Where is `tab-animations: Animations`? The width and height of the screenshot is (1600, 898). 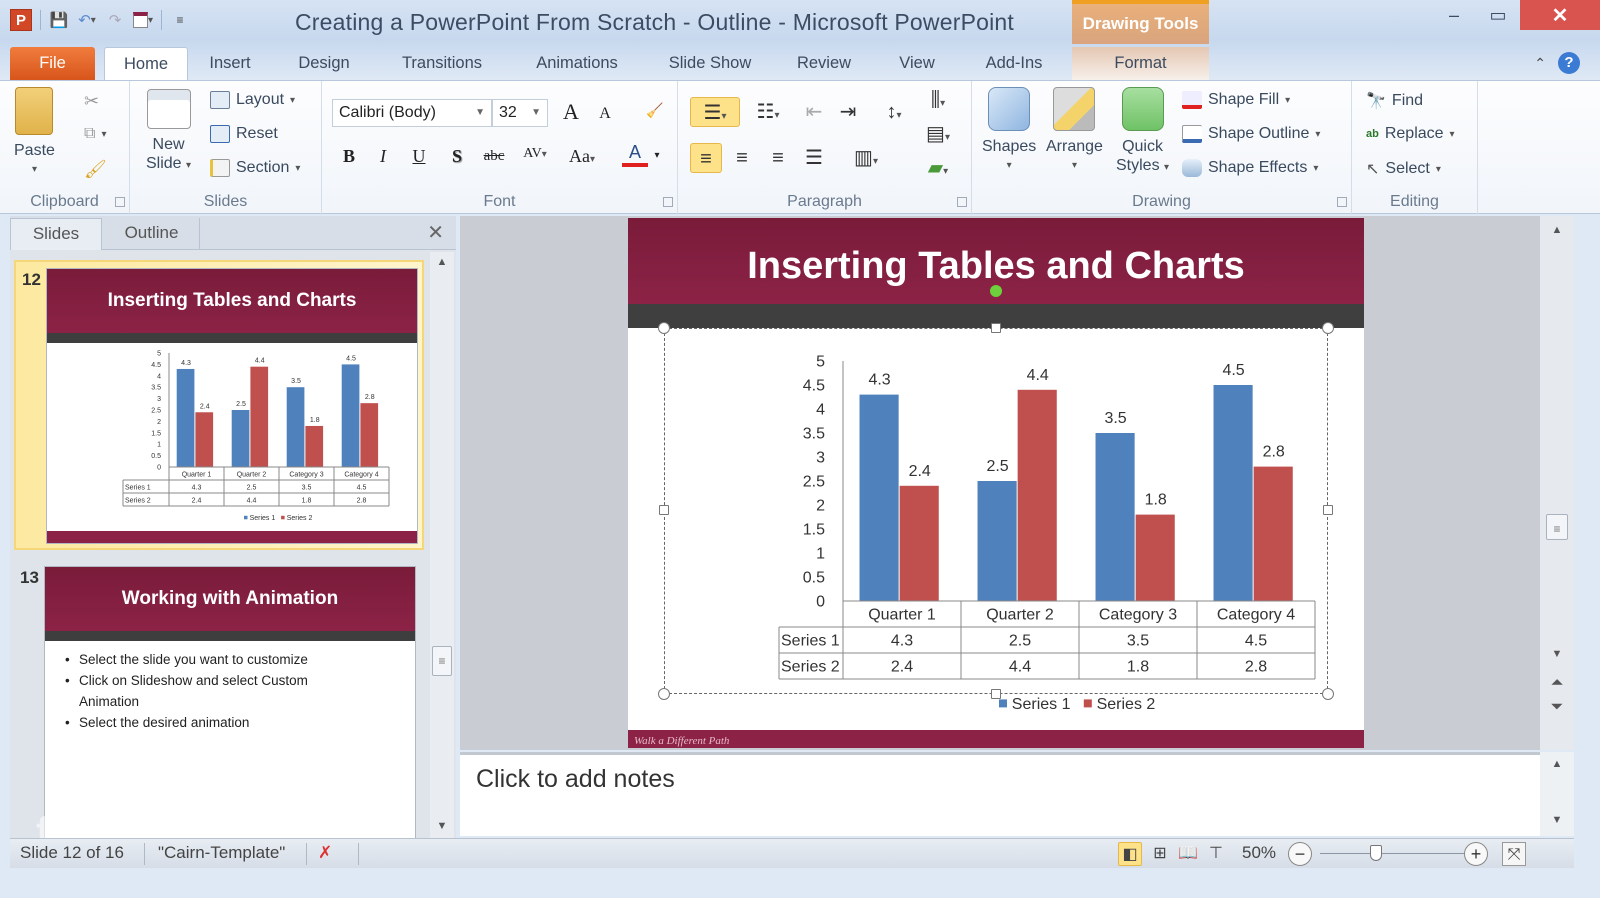 tab-animations: Animations is located at coordinates (577, 63).